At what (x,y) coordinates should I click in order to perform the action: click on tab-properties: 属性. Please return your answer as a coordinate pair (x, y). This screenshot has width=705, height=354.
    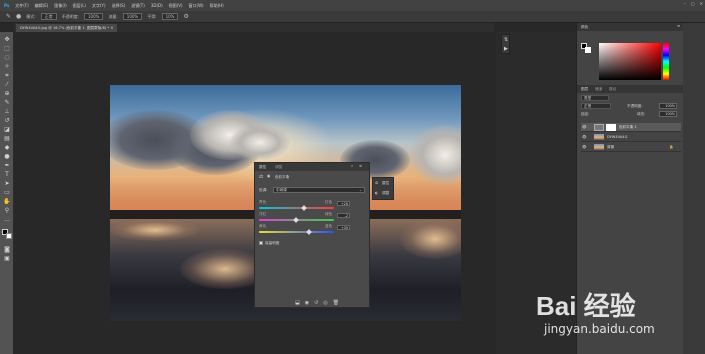
    Looking at the image, I should click on (262, 167).